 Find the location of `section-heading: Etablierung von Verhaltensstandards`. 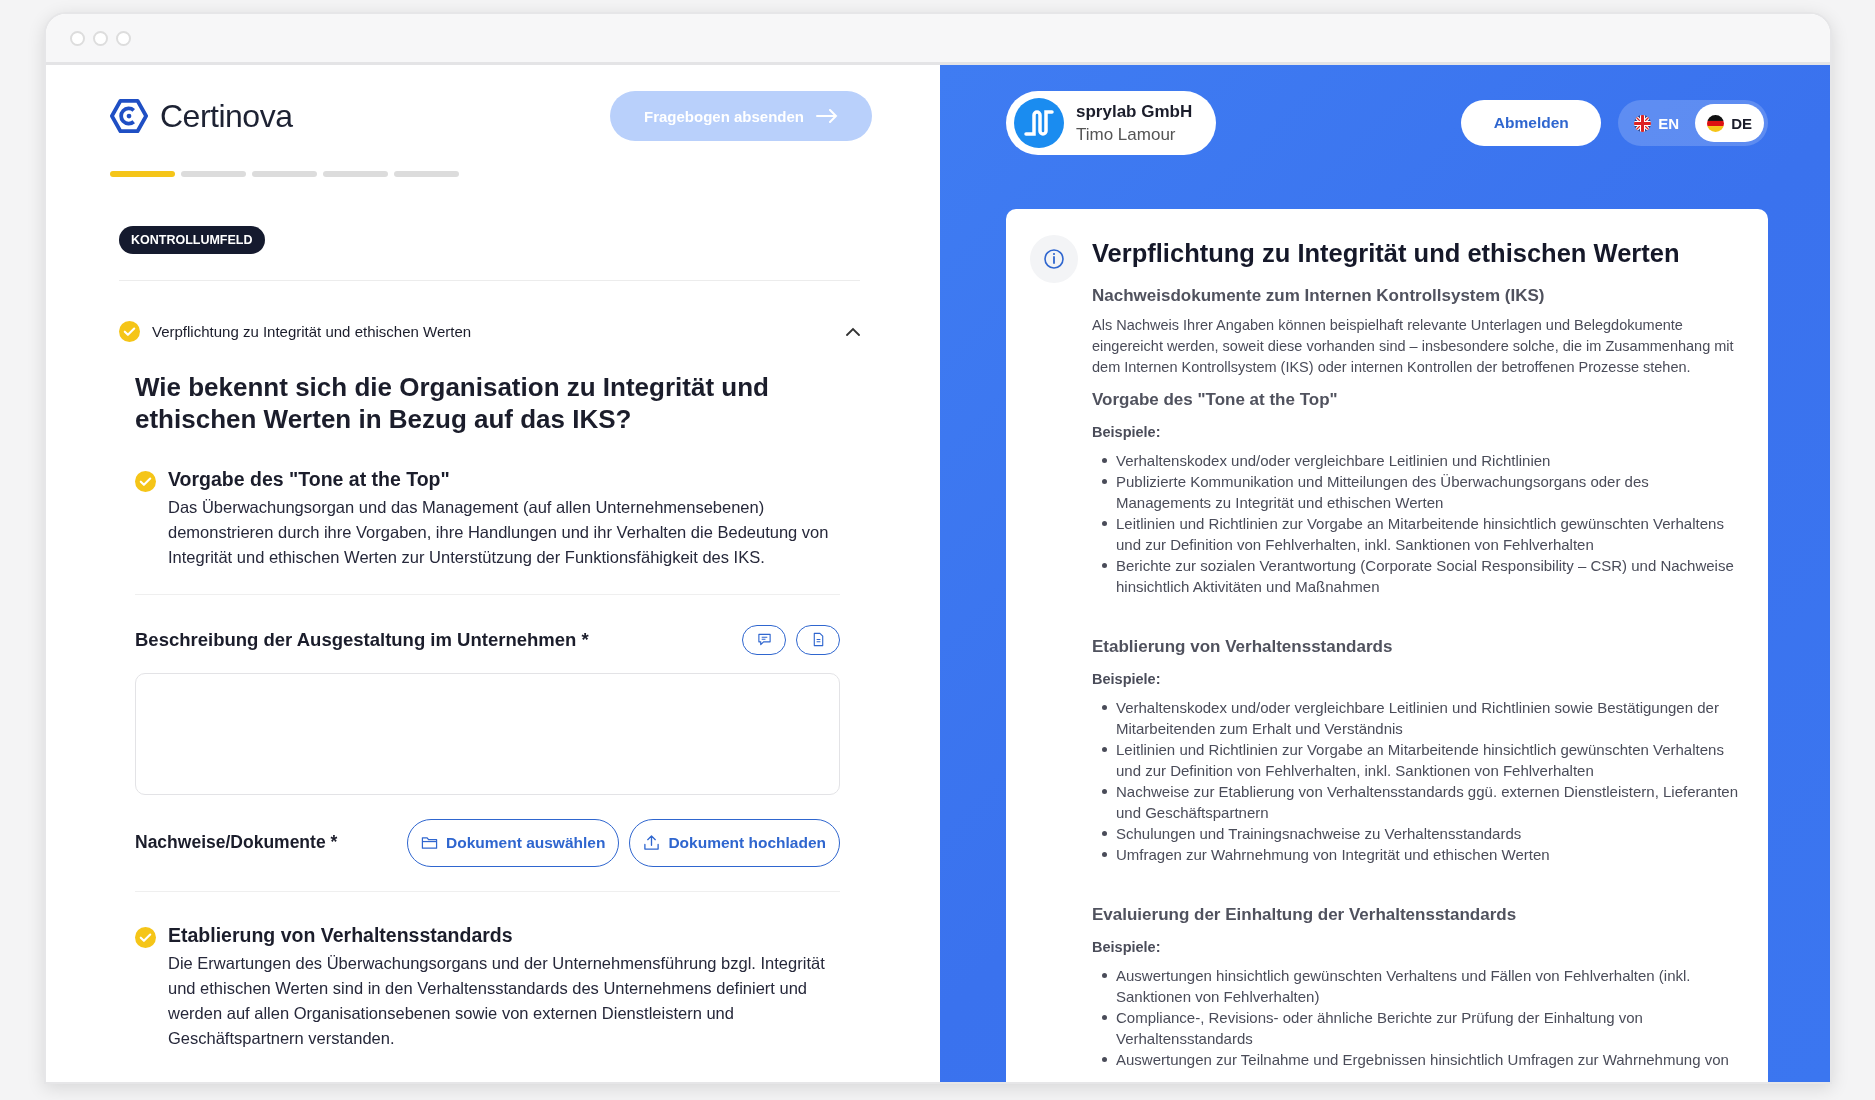

section-heading: Etablierung von Verhaltensstandards is located at coordinates (1243, 647).